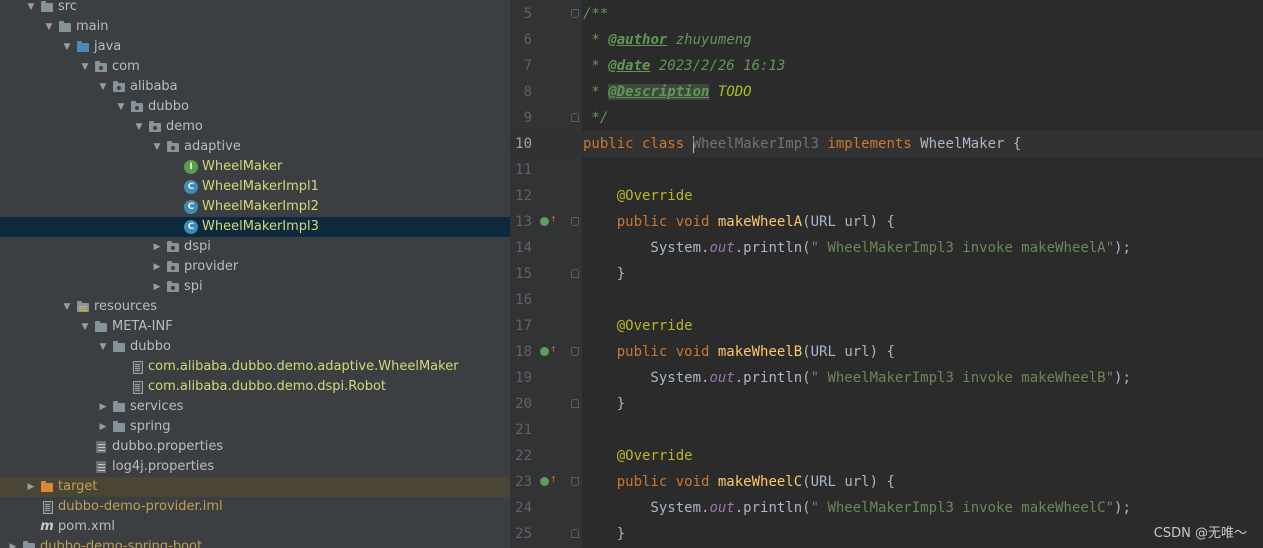 Image resolution: width=1263 pixels, height=548 pixels. Describe the element at coordinates (255, 307) in the screenshot. I see `tree-item: ▼ resources` at that location.